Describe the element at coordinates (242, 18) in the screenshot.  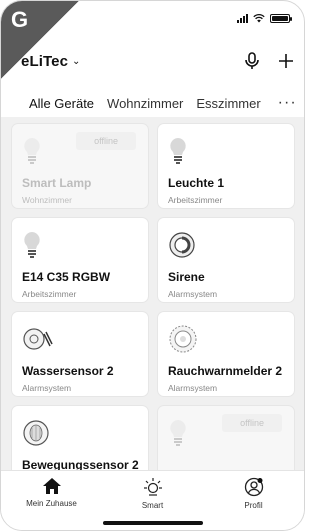
I see `signal-icon` at that location.